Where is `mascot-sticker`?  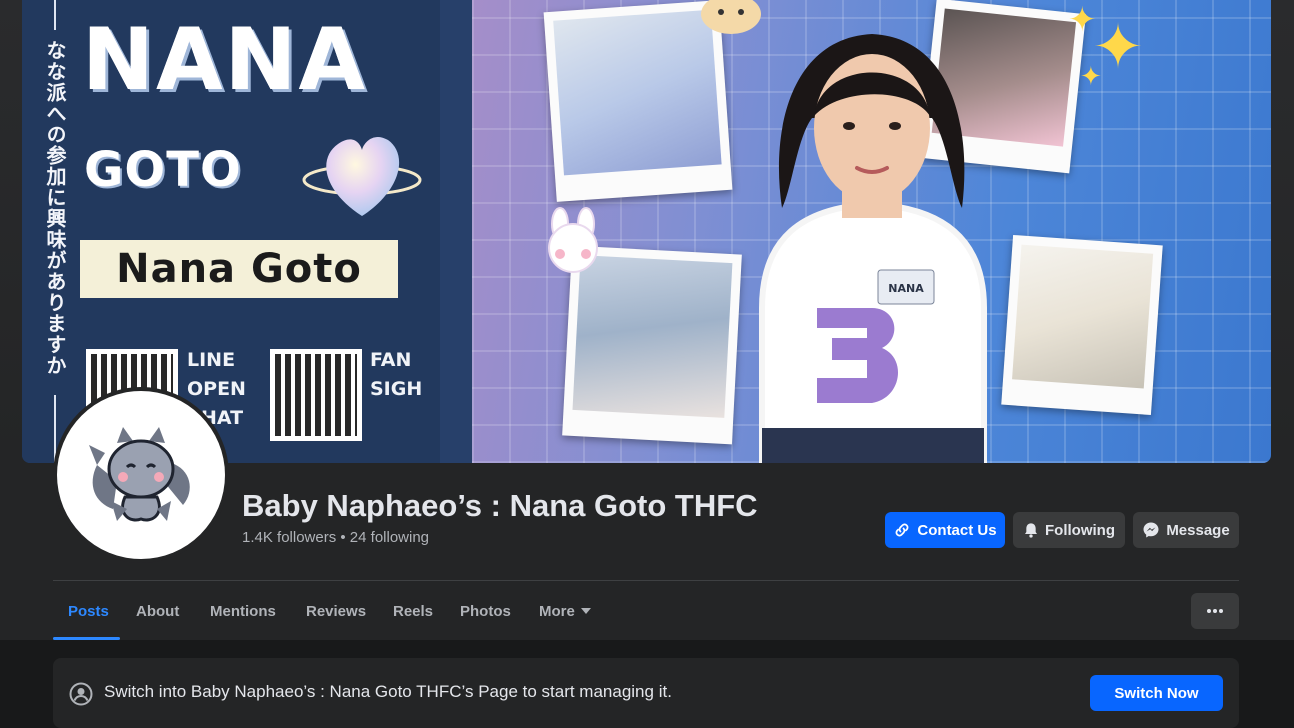 mascot-sticker is located at coordinates (731, 17).